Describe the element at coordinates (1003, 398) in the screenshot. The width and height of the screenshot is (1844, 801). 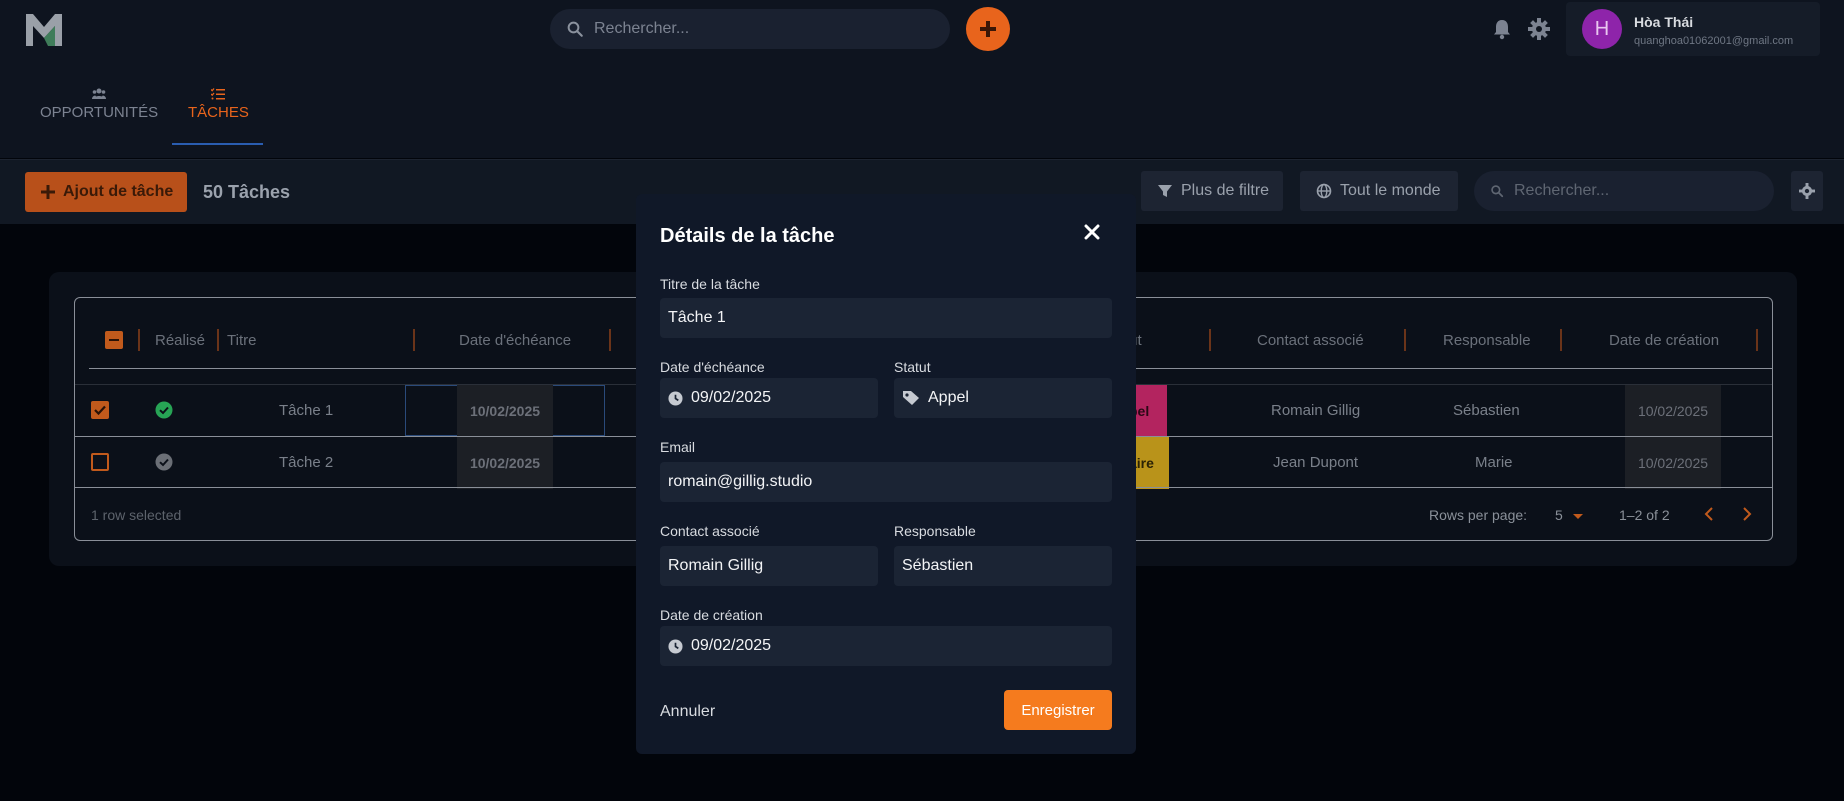
I see `status-input: Appel` at that location.